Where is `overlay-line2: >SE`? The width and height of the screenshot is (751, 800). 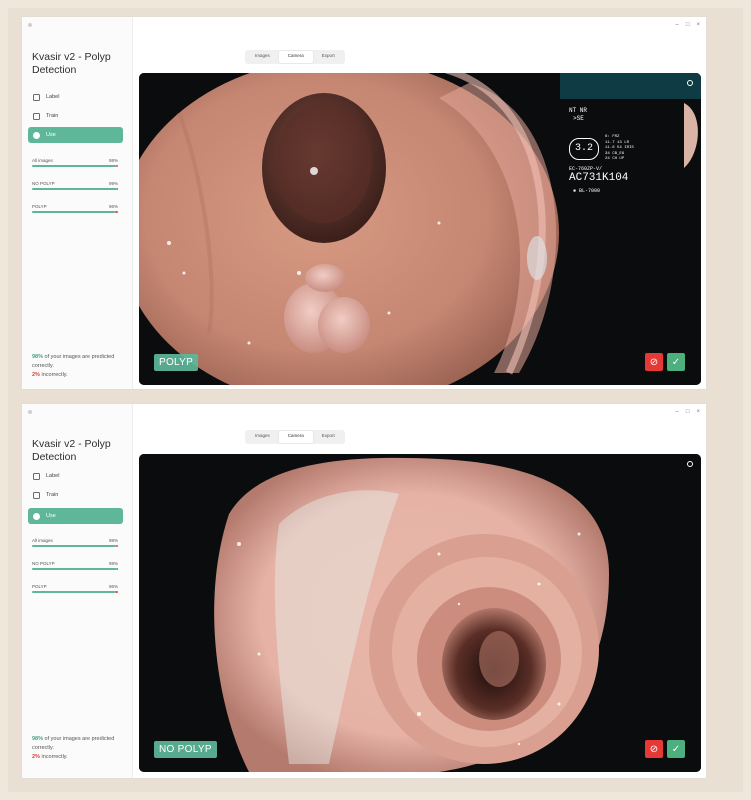 overlay-line2: >SE is located at coordinates (578, 118).